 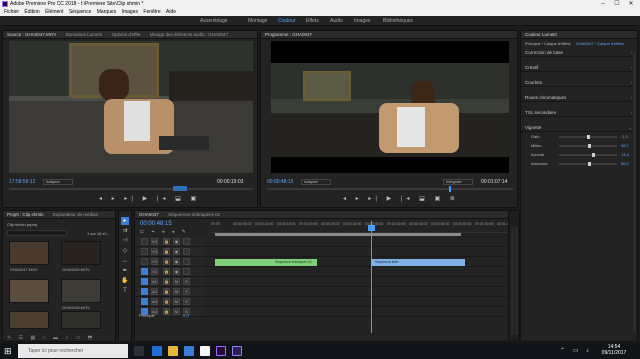 I want to click on file-explorer-icon, so click(x=173, y=351).